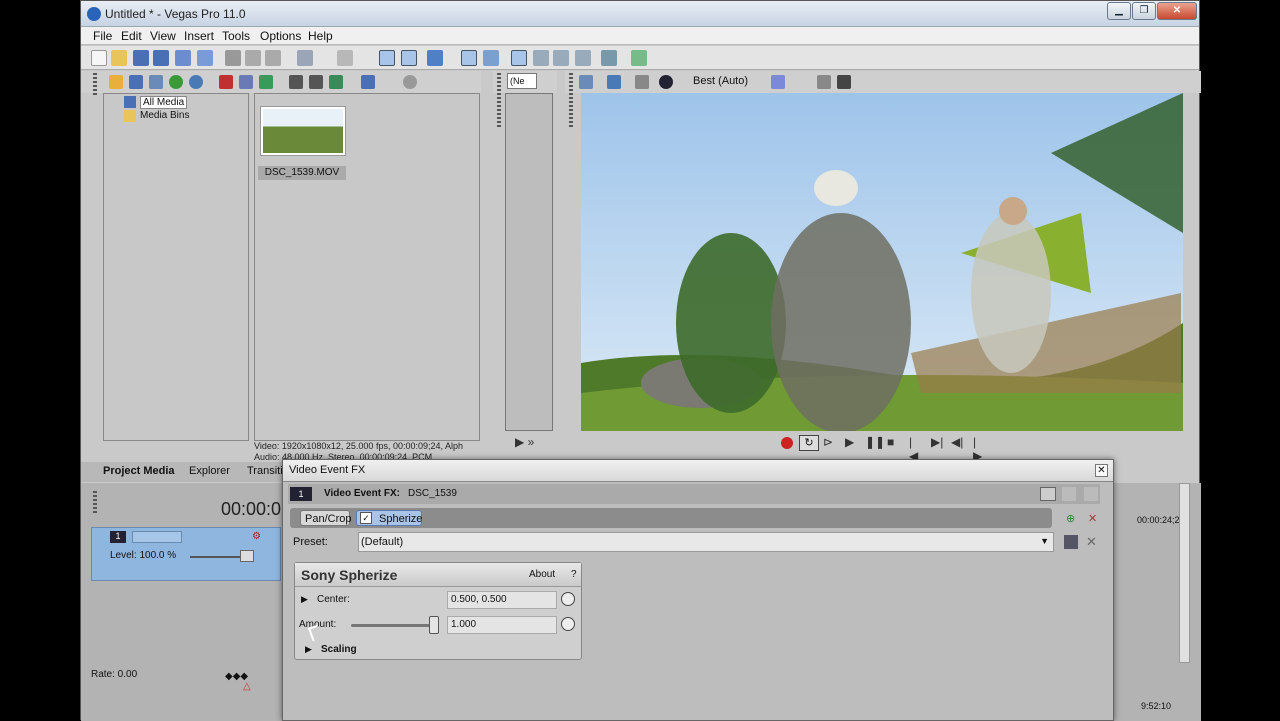 The height and width of the screenshot is (721, 1280). I want to click on remove-plugin-icon: ✕, so click(1092, 518).